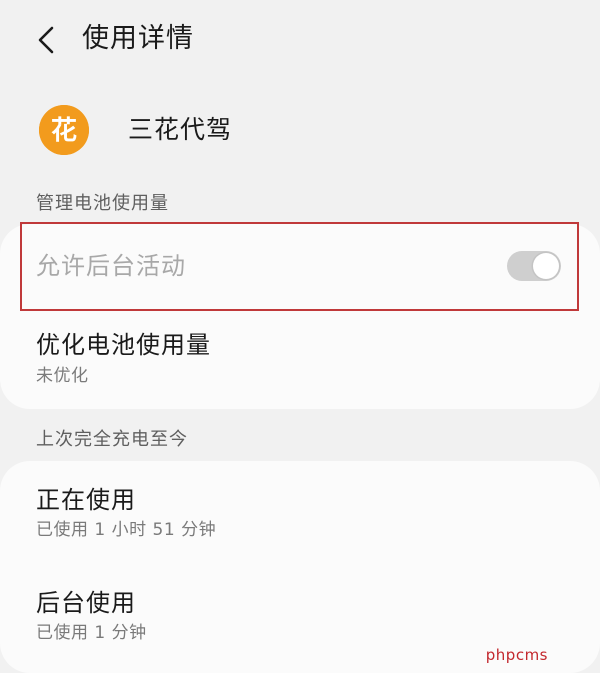 The width and height of the screenshot is (600, 673). What do you see at coordinates (86, 500) in the screenshot?
I see `foreground-usage-title: 正在使用` at bounding box center [86, 500].